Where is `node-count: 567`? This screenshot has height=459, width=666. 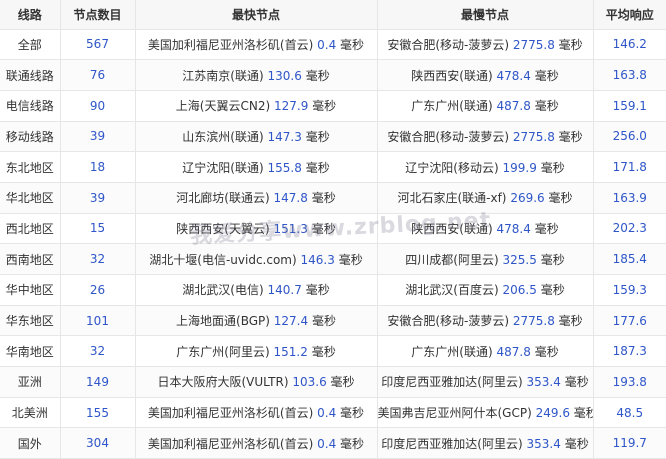
node-count: 567 is located at coordinates (97, 44).